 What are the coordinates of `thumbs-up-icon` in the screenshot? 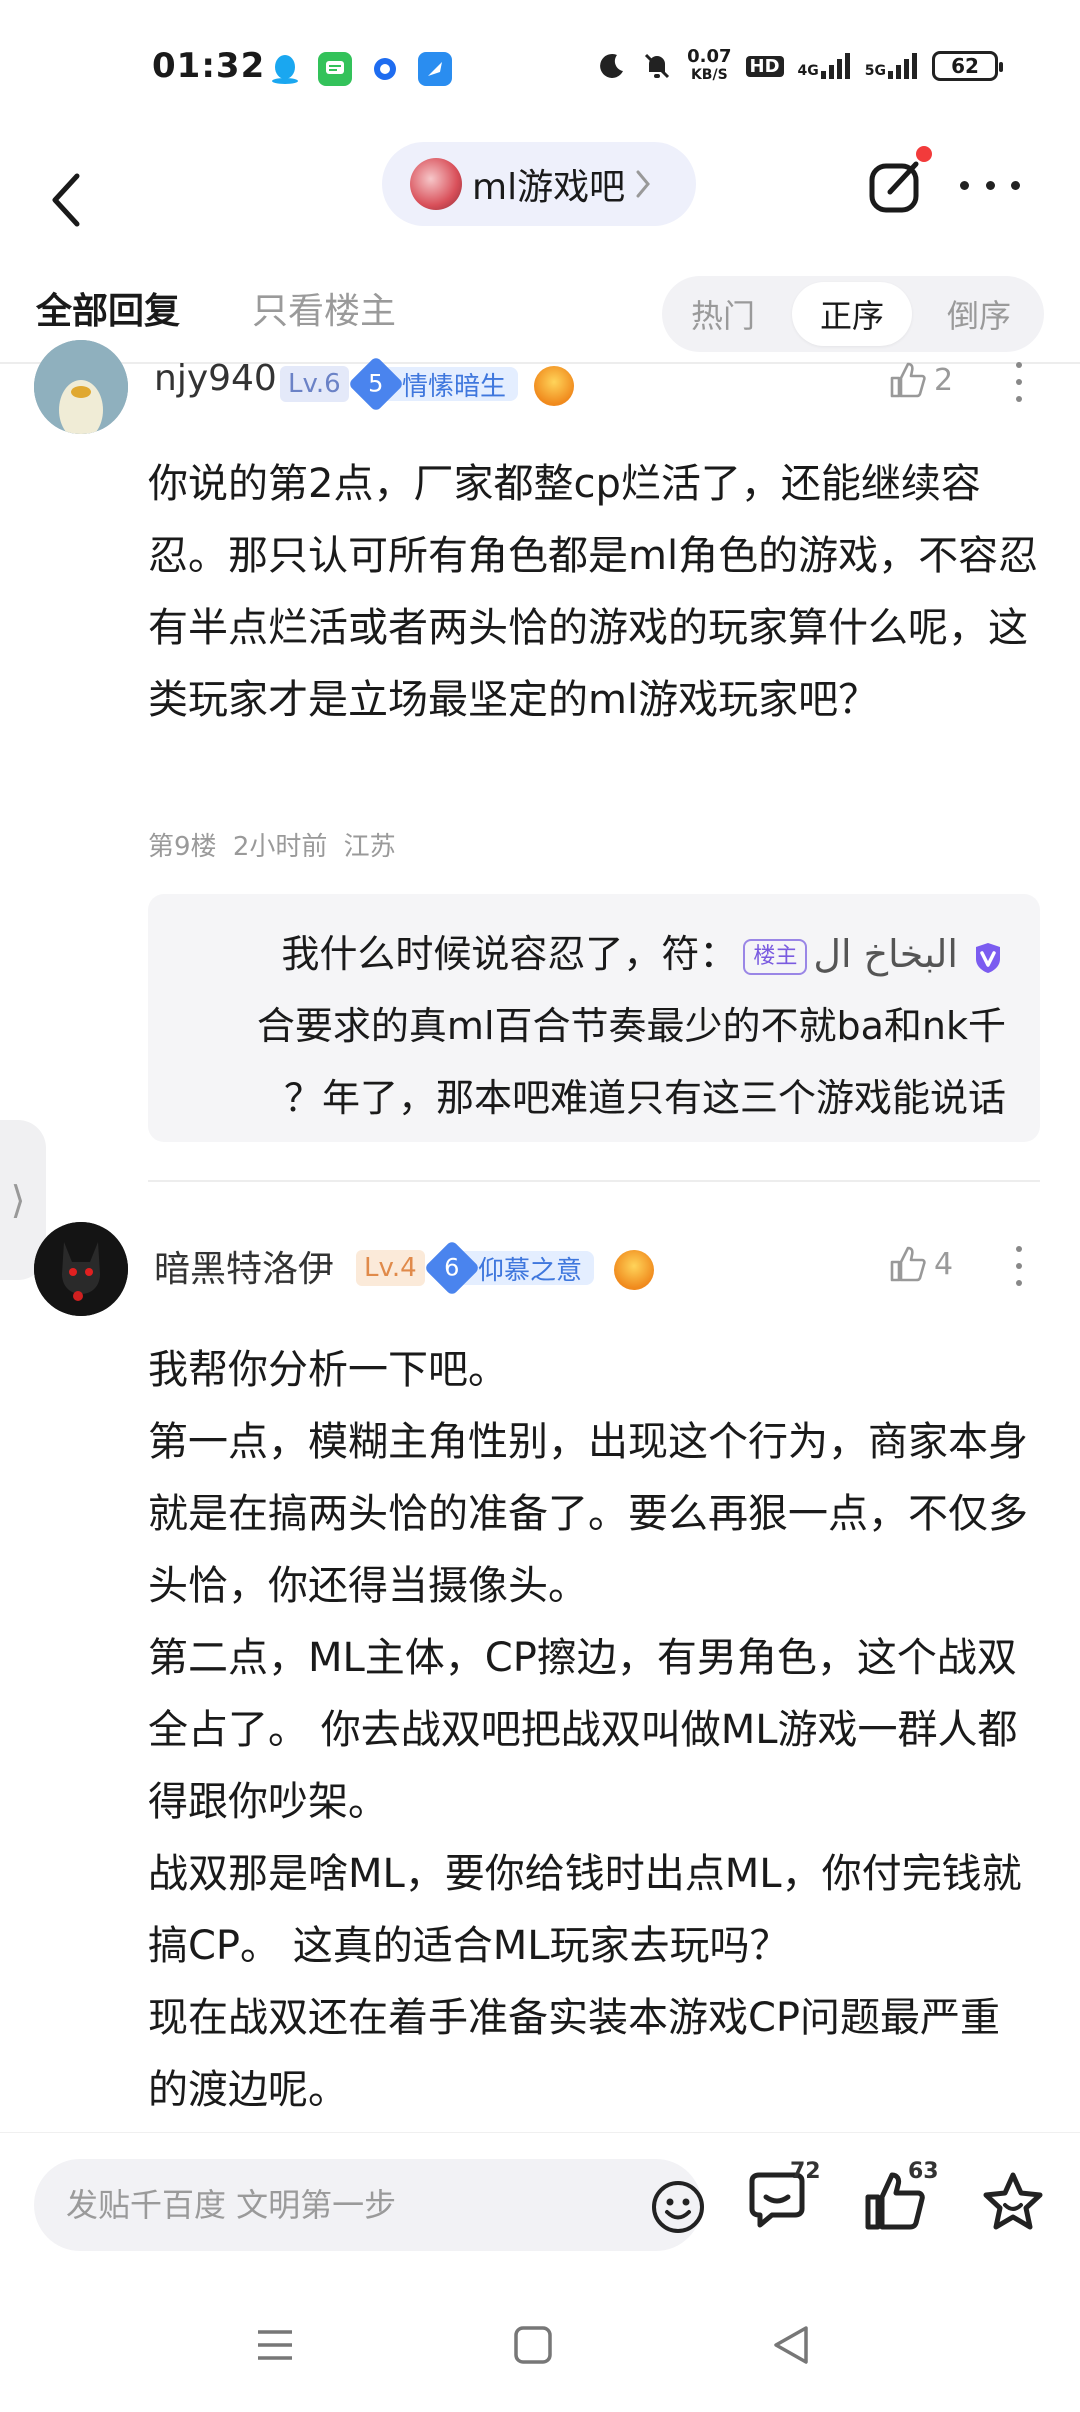 It's located at (908, 1264).